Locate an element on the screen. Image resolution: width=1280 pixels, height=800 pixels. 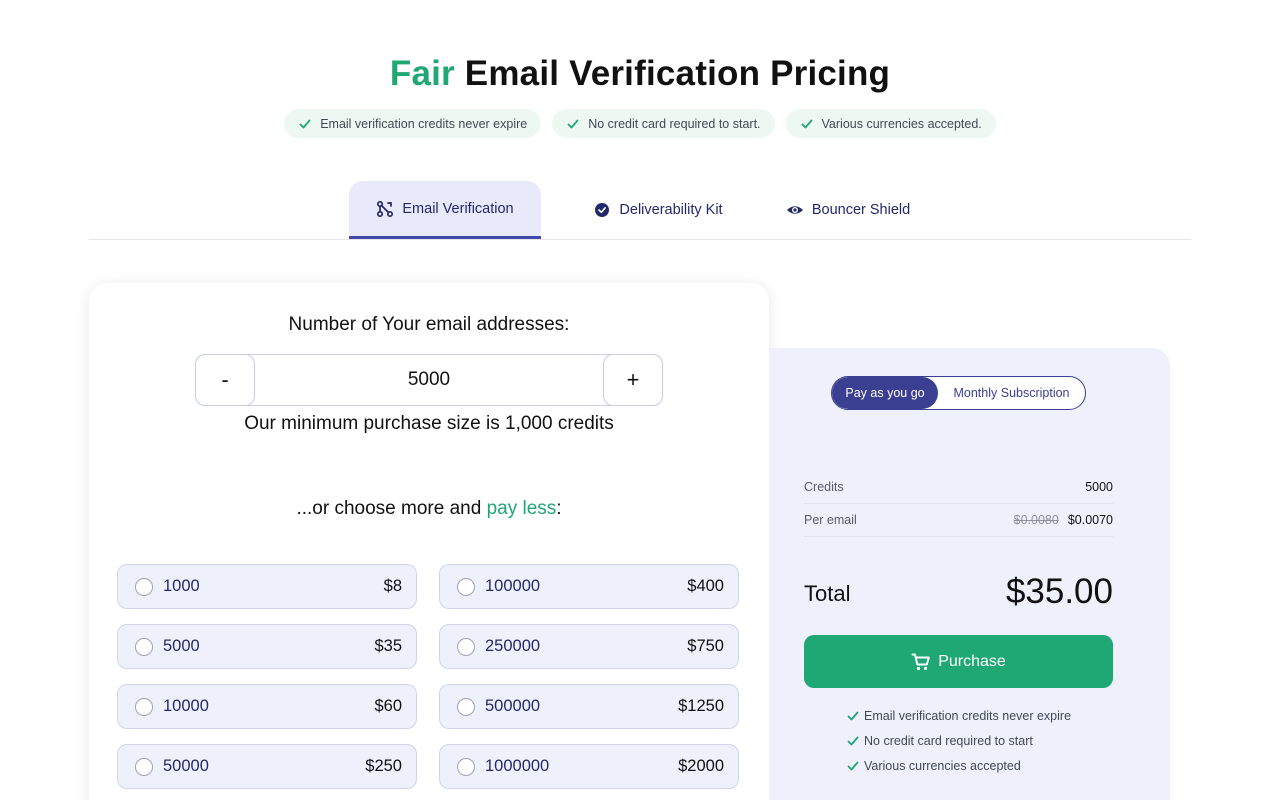
bundle-quantity: 5000 is located at coordinates (181, 646).